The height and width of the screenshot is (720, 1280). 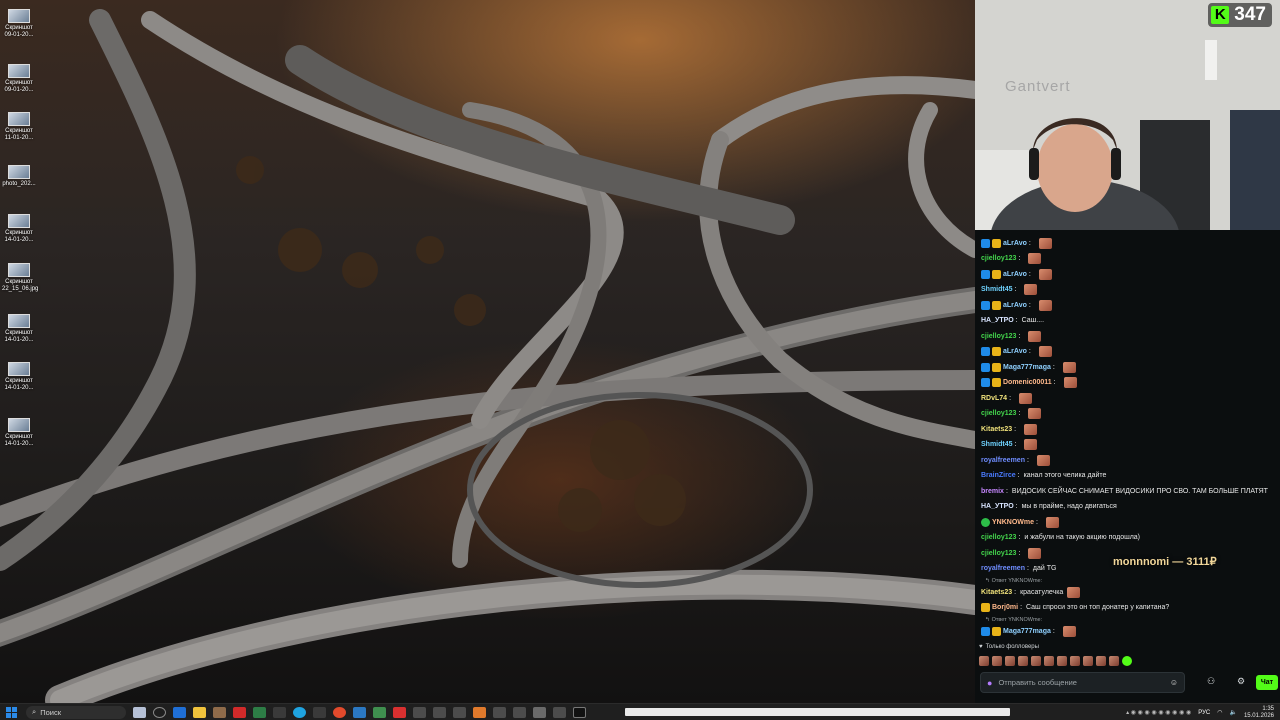 What do you see at coordinates (1267, 682) in the screenshot?
I see `chat-send-button: Чат` at bounding box center [1267, 682].